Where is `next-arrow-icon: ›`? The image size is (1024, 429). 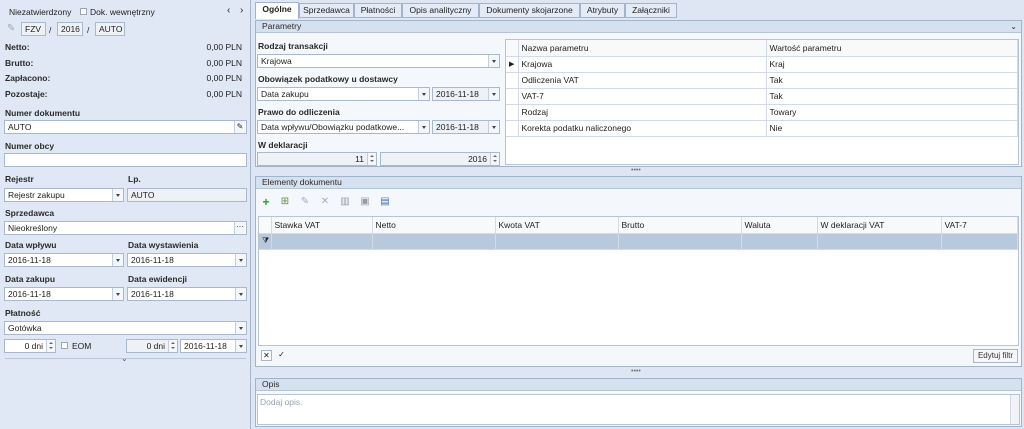 next-arrow-icon: › is located at coordinates (241, 10).